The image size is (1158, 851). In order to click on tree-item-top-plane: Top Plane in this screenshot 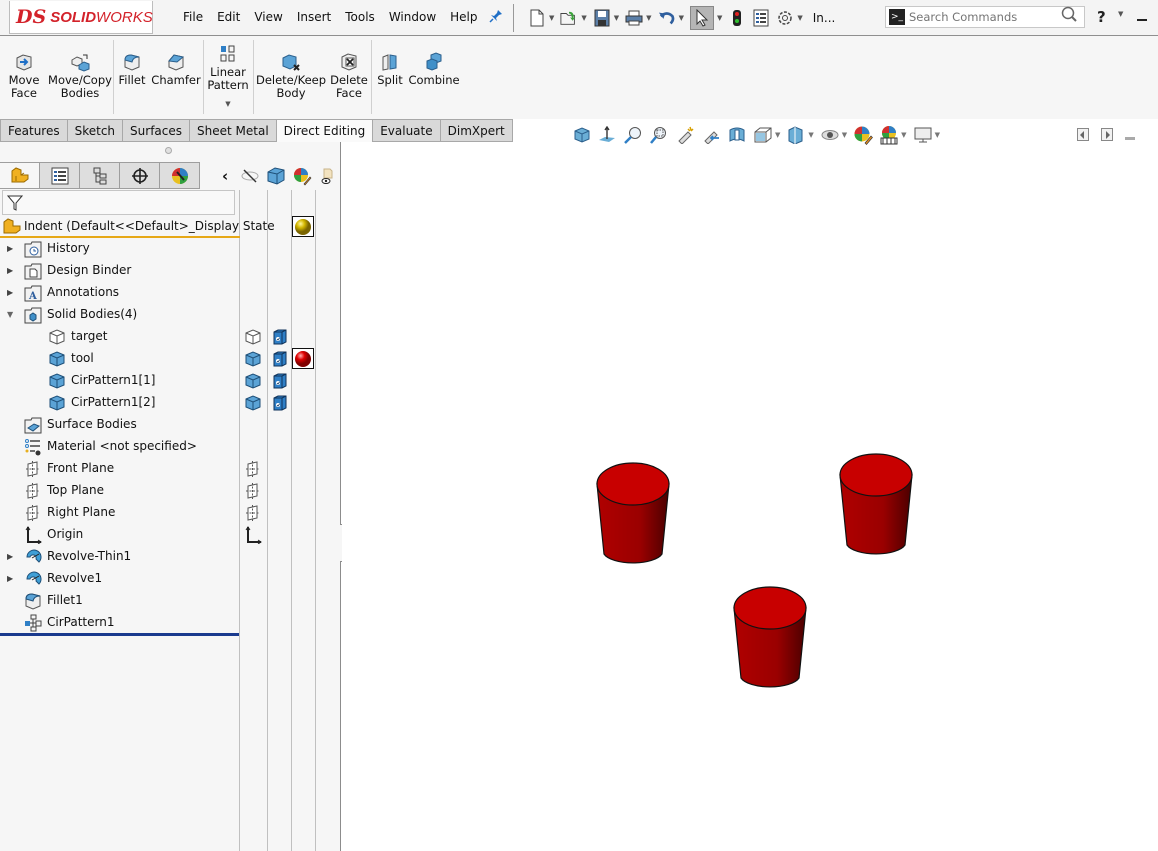, I will do `click(120, 491)`.